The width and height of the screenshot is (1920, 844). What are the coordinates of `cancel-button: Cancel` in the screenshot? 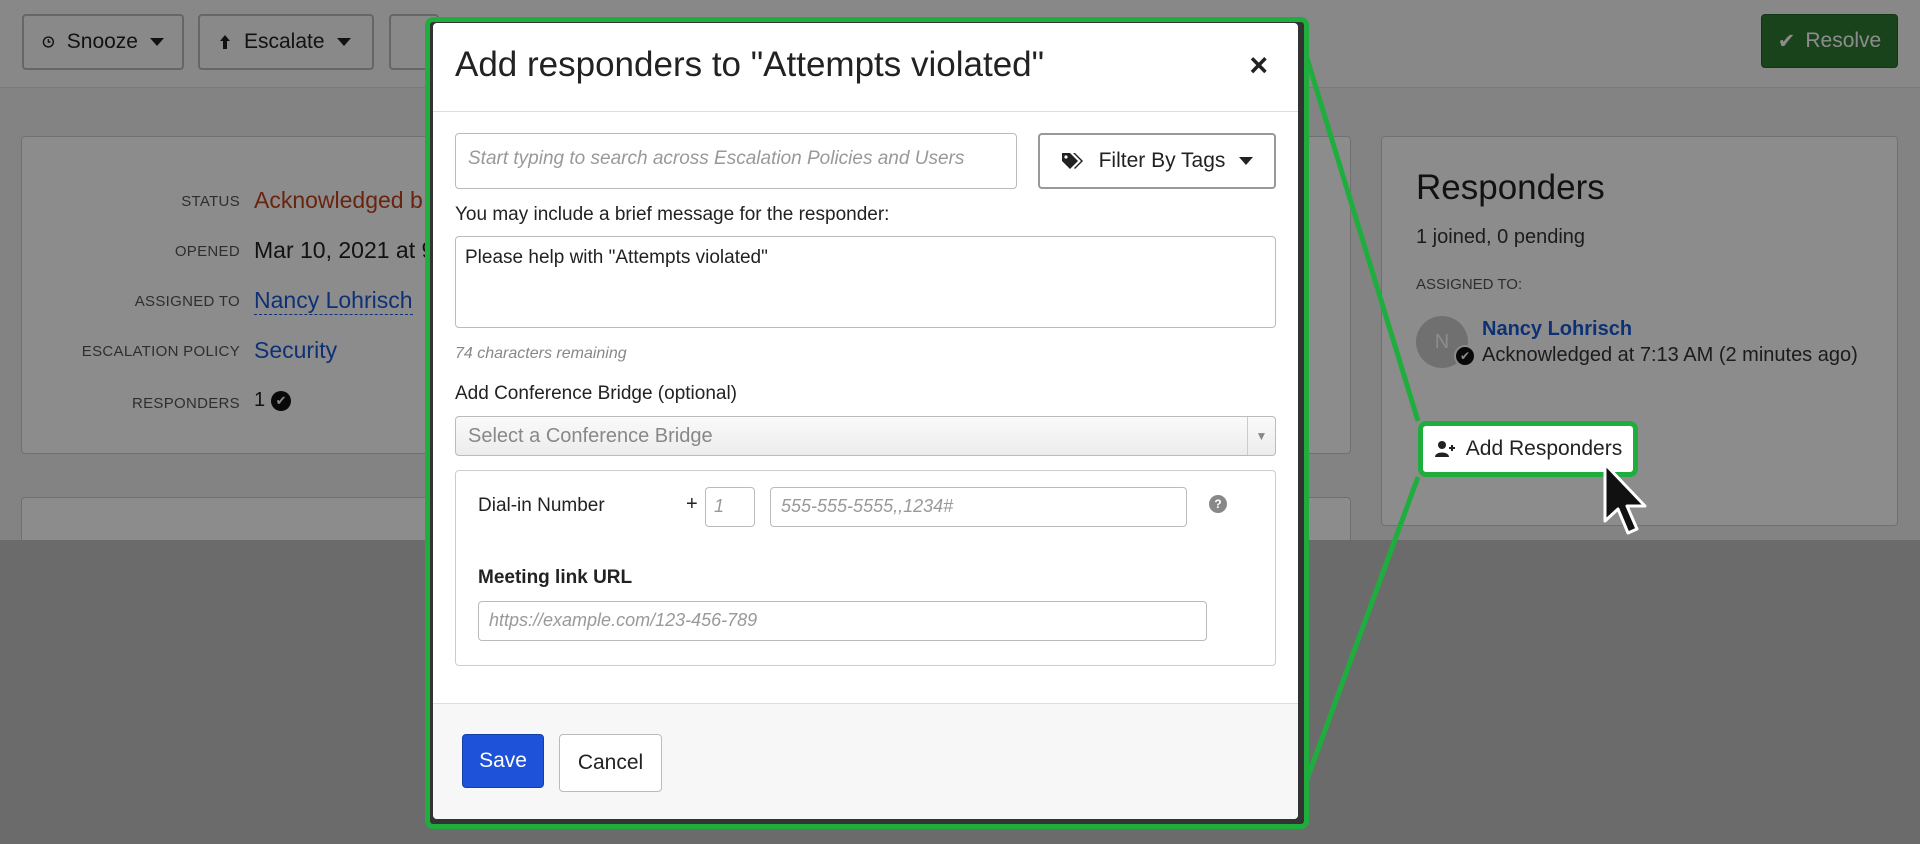 It's located at (610, 763).